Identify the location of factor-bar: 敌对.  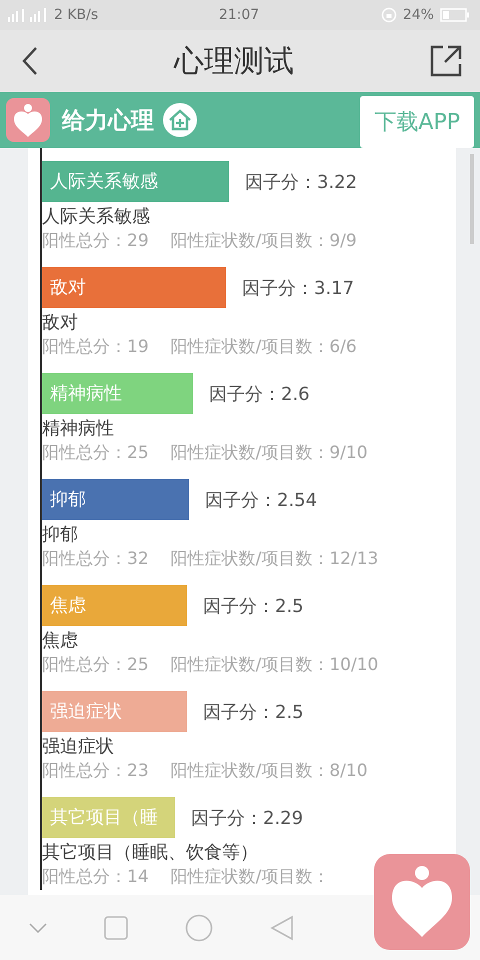
(134, 287).